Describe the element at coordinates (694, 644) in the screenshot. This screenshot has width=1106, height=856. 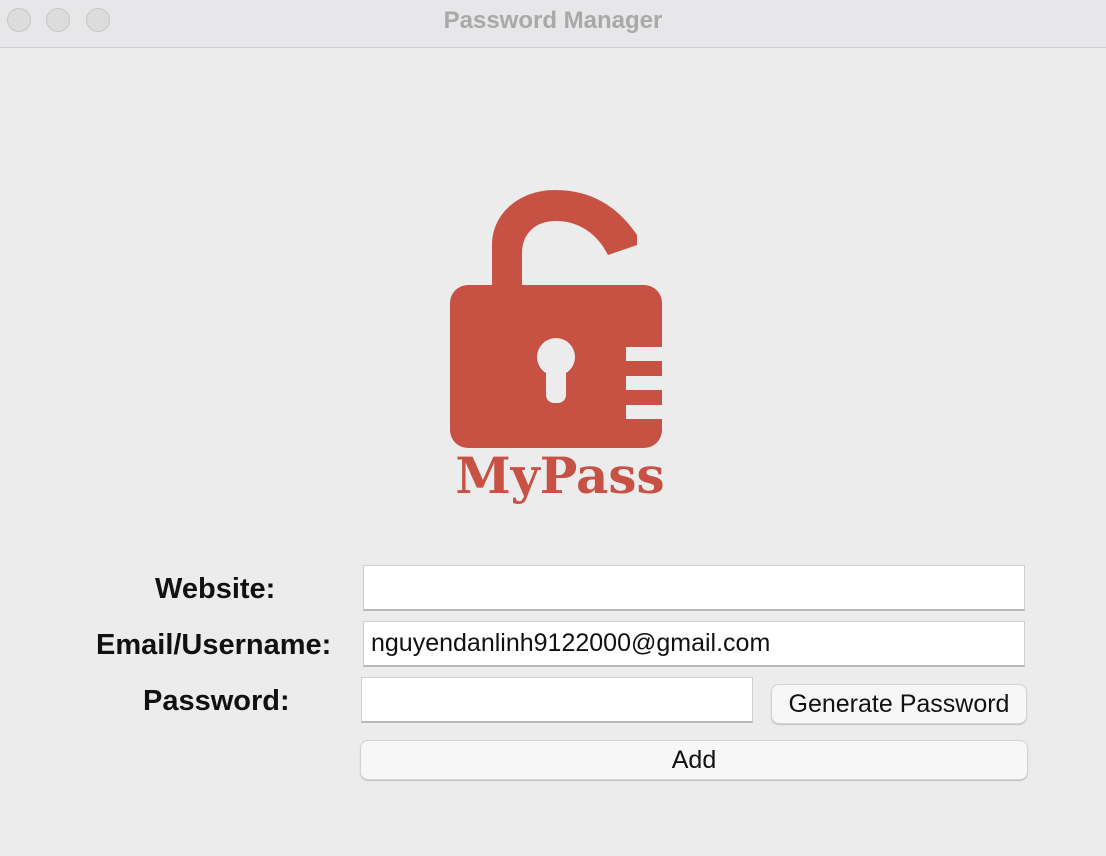
I see `email-input: nguyendanlinh9122000@gmail.com` at that location.